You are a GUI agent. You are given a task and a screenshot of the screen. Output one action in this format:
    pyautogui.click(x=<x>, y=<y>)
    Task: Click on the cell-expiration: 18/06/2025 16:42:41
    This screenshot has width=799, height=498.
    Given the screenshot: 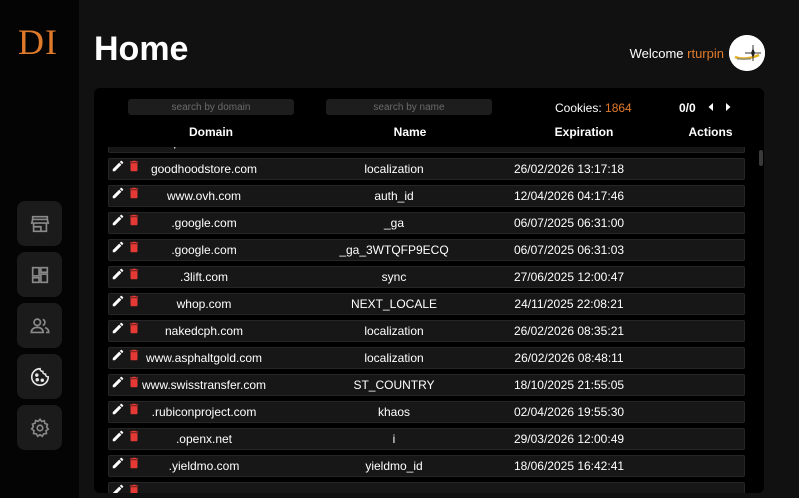 What is the action you would take?
    pyautogui.click(x=569, y=466)
    